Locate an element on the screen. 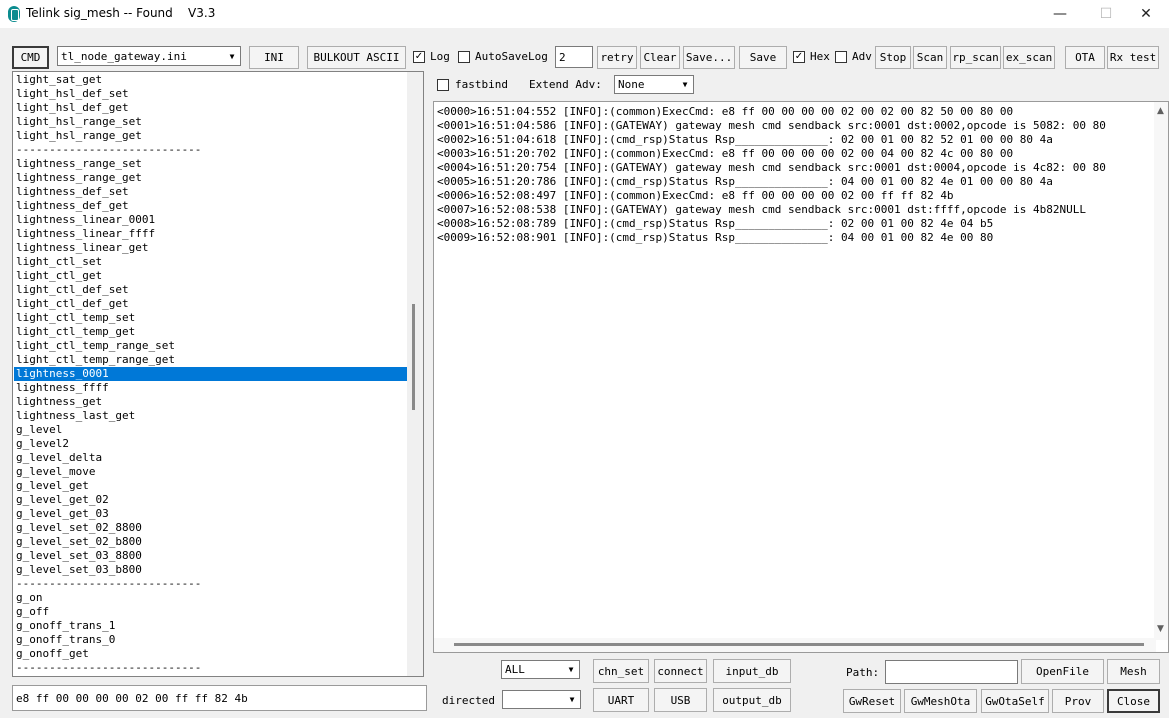 Image resolution: width=1169 pixels, height=718 pixels. command-list-item: g_level_set_03_8800 is located at coordinates (210, 556).